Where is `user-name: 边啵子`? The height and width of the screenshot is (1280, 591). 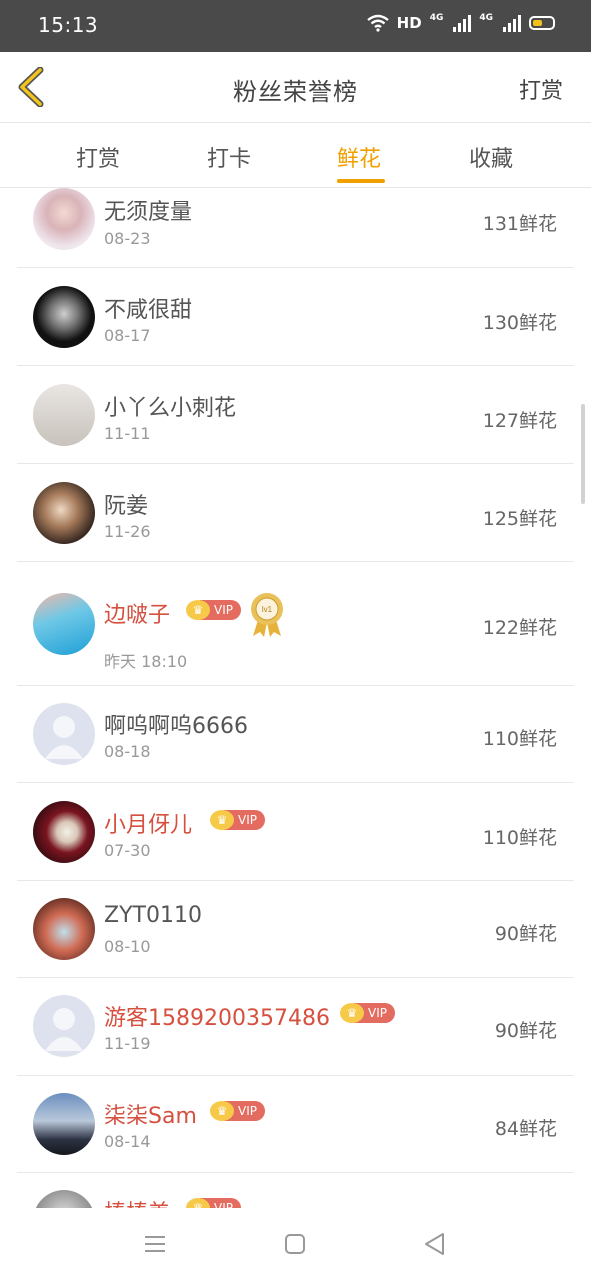 user-name: 边啵子 is located at coordinates (137, 615).